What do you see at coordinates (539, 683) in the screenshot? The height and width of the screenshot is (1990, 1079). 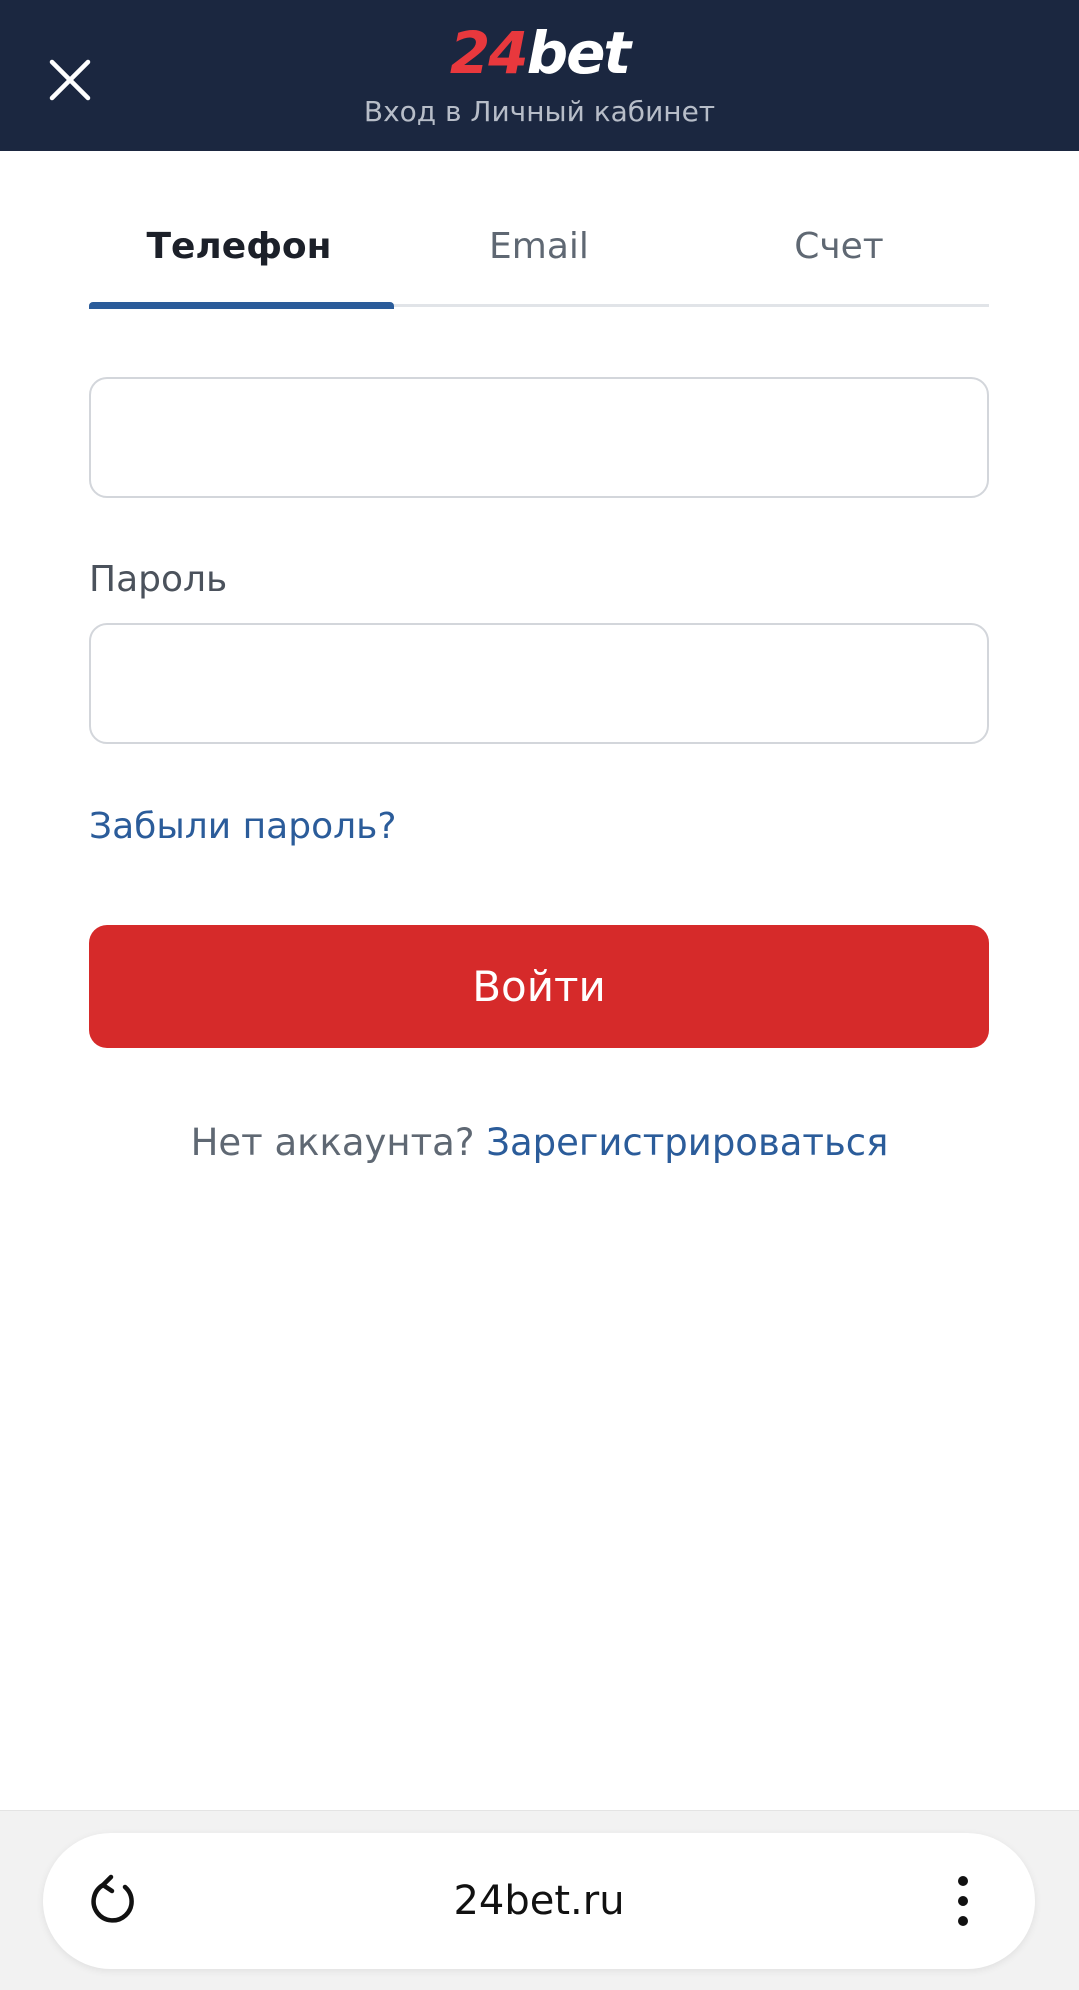 I see `password-input` at bounding box center [539, 683].